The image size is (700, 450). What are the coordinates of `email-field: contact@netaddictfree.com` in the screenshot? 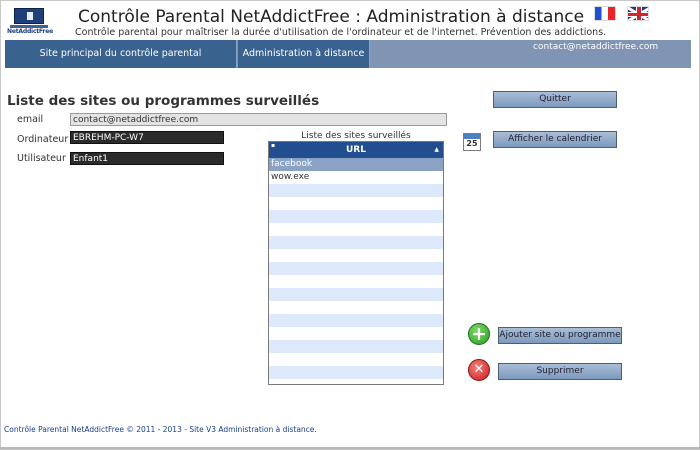 It's located at (258, 119).